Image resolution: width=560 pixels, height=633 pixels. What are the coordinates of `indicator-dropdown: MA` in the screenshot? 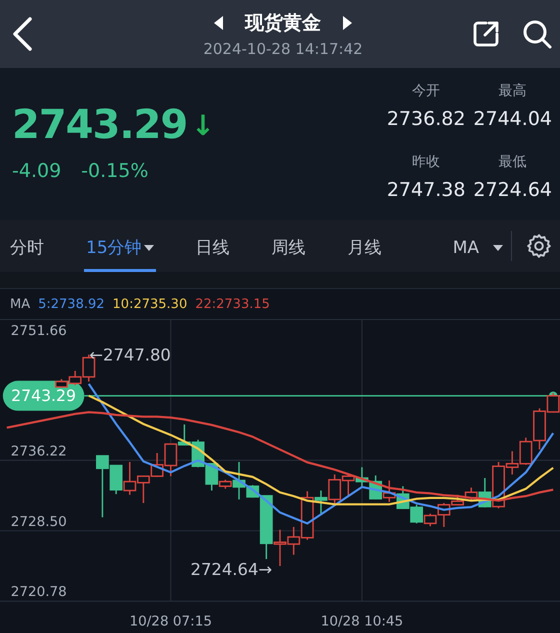 It's located at (477, 246).